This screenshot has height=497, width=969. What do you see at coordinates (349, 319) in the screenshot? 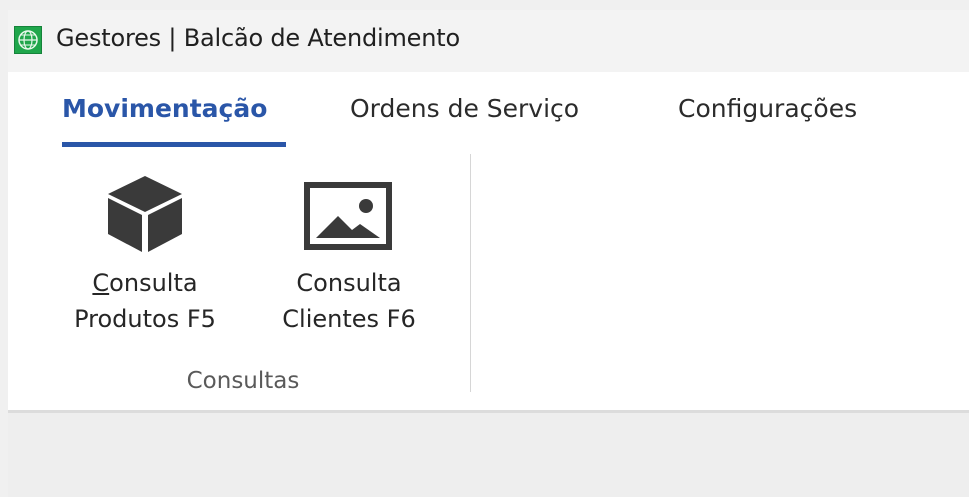
I see `consulta-clientes-label-line2: Clientes F6` at bounding box center [349, 319].